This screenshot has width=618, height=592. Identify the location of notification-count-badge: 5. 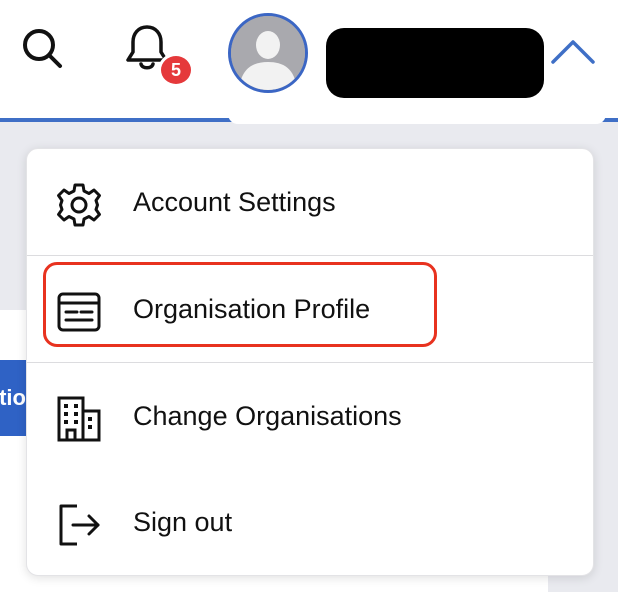
(176, 70).